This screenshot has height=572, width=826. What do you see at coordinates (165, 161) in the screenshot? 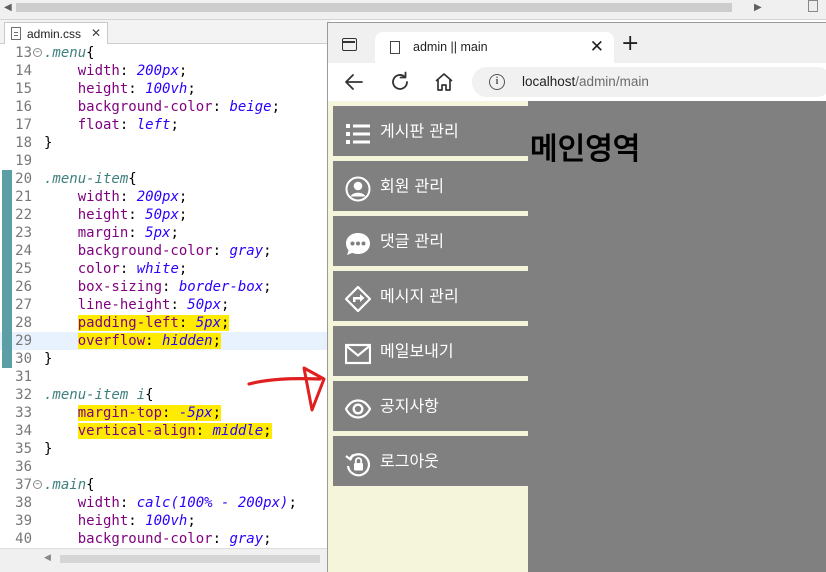
I see `code-line-19: 19` at bounding box center [165, 161].